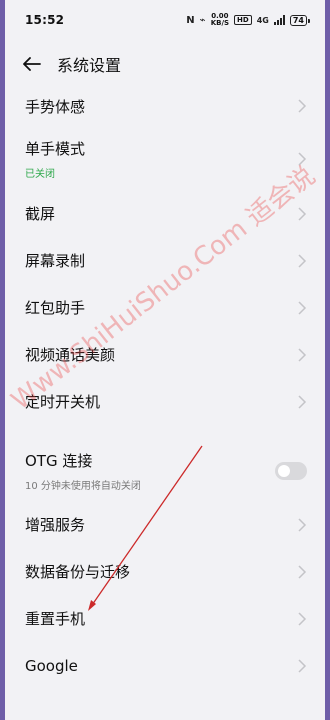 This screenshot has width=330, height=720. What do you see at coordinates (165, 618) in the screenshot?
I see `settings-item-reset-phone: 重置手机` at bounding box center [165, 618].